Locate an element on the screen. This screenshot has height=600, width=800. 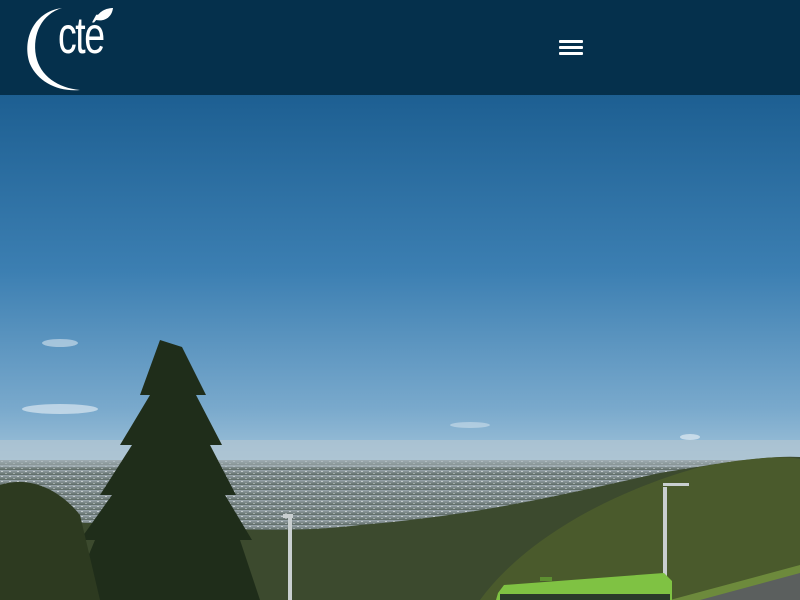
logo-wordmark: cté is located at coordinates (81, 36).